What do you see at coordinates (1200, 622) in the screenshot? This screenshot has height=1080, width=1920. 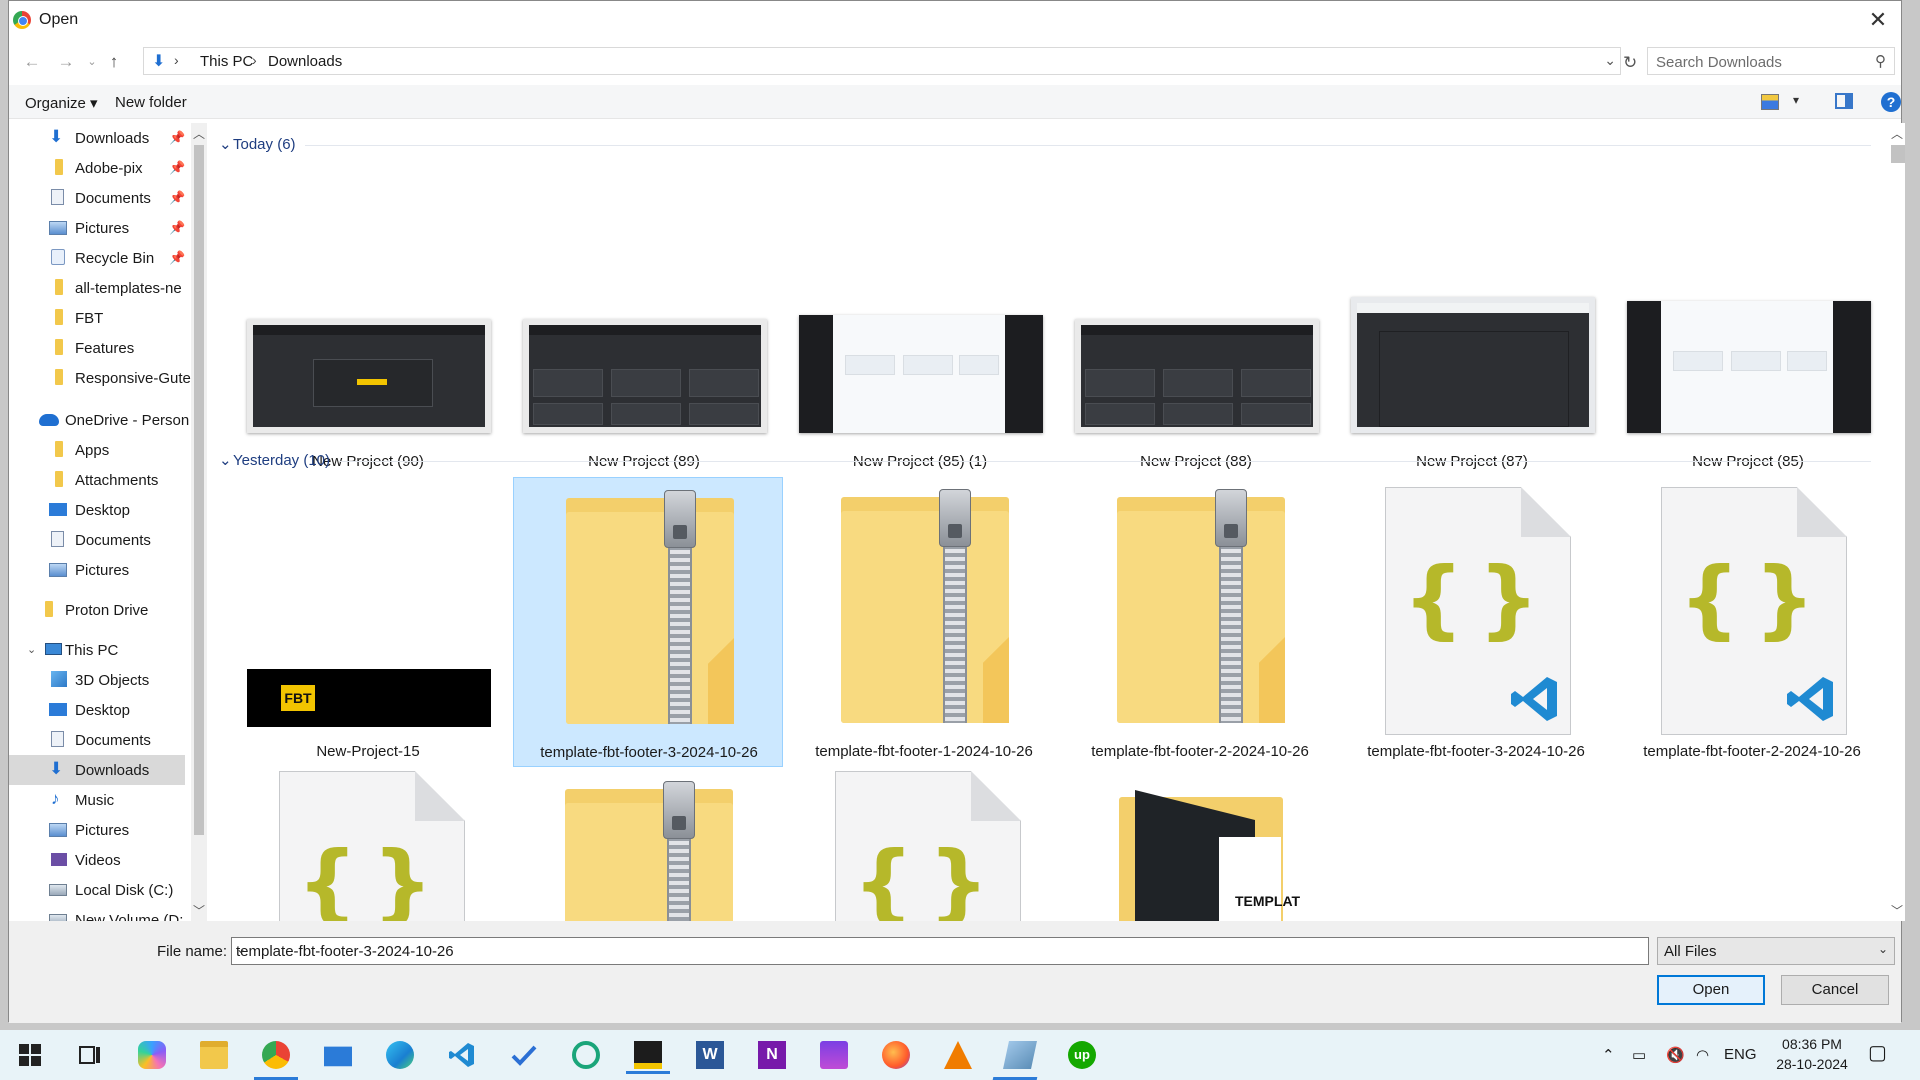 I see `file-tile: template-fbt-footer-2-2024-10-26` at bounding box center [1200, 622].